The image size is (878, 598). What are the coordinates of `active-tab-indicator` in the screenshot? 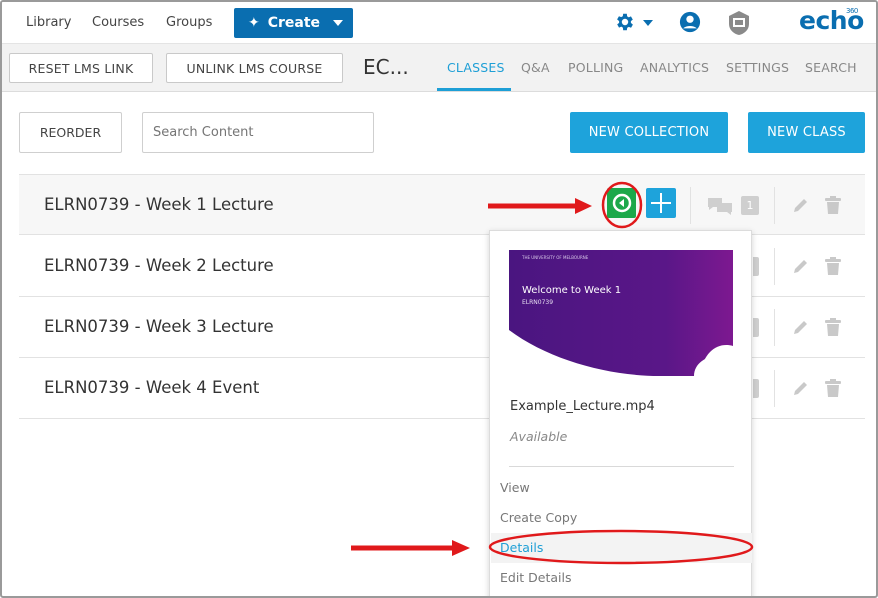 It's located at (474, 89).